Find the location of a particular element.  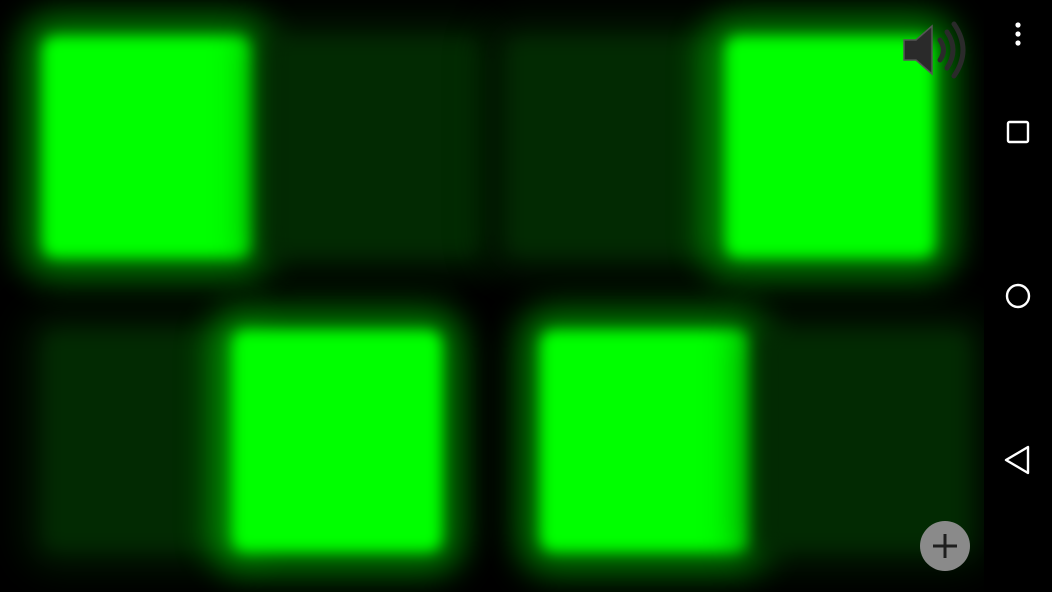

home-circle-icon is located at coordinates (1018, 296).